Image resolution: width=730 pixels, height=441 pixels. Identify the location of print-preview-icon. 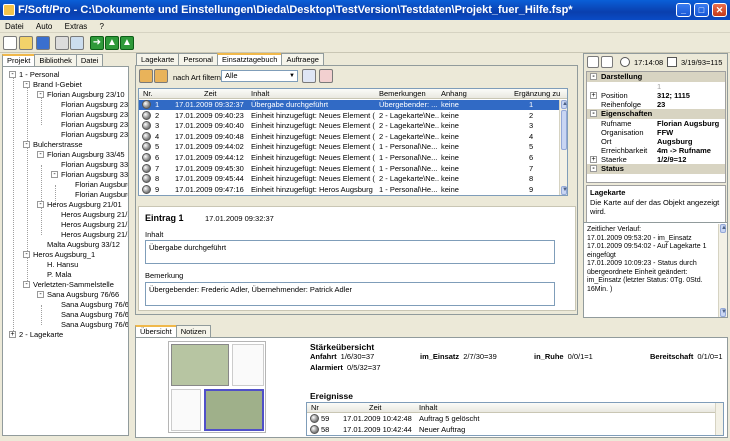
(77, 43).